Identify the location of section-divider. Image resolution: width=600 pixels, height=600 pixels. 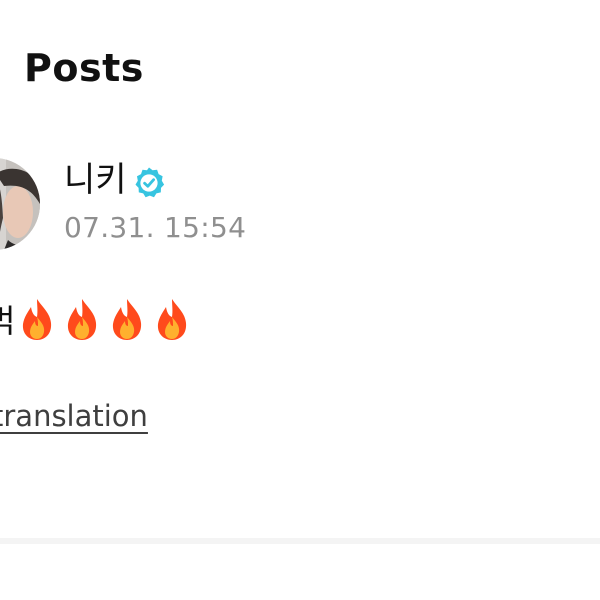
(300, 541).